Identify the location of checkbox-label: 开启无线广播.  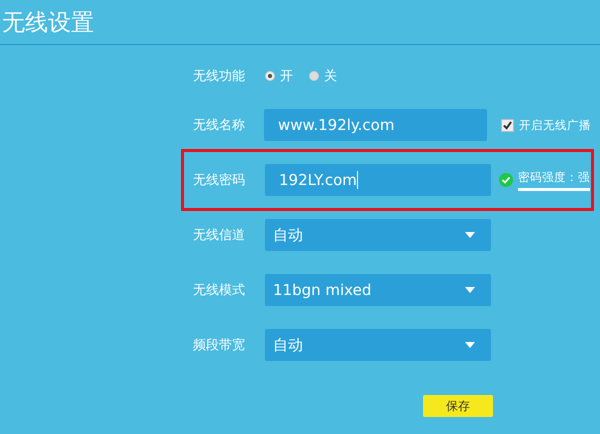
(555, 125).